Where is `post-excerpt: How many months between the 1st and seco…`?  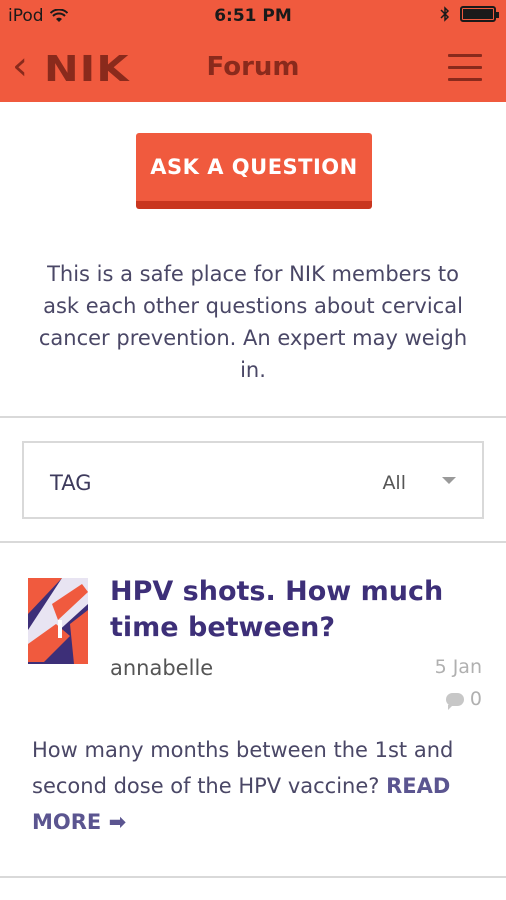
post-excerpt: How many months between the 1st and seco… is located at coordinates (254, 786).